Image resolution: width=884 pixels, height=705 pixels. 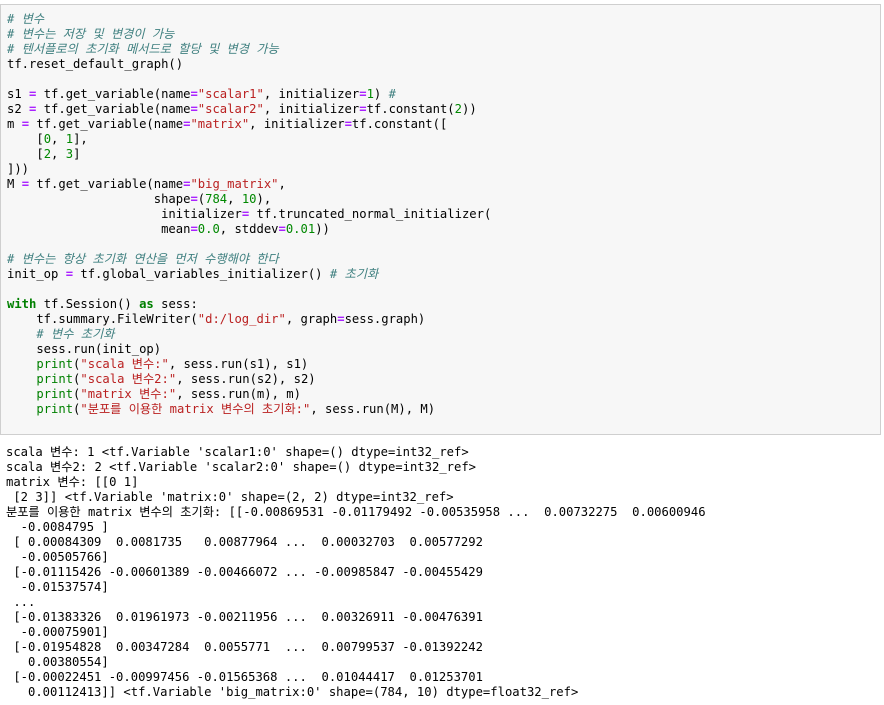 I want to click on code-line: tf.reset_default_graph(), so click(x=249, y=64).